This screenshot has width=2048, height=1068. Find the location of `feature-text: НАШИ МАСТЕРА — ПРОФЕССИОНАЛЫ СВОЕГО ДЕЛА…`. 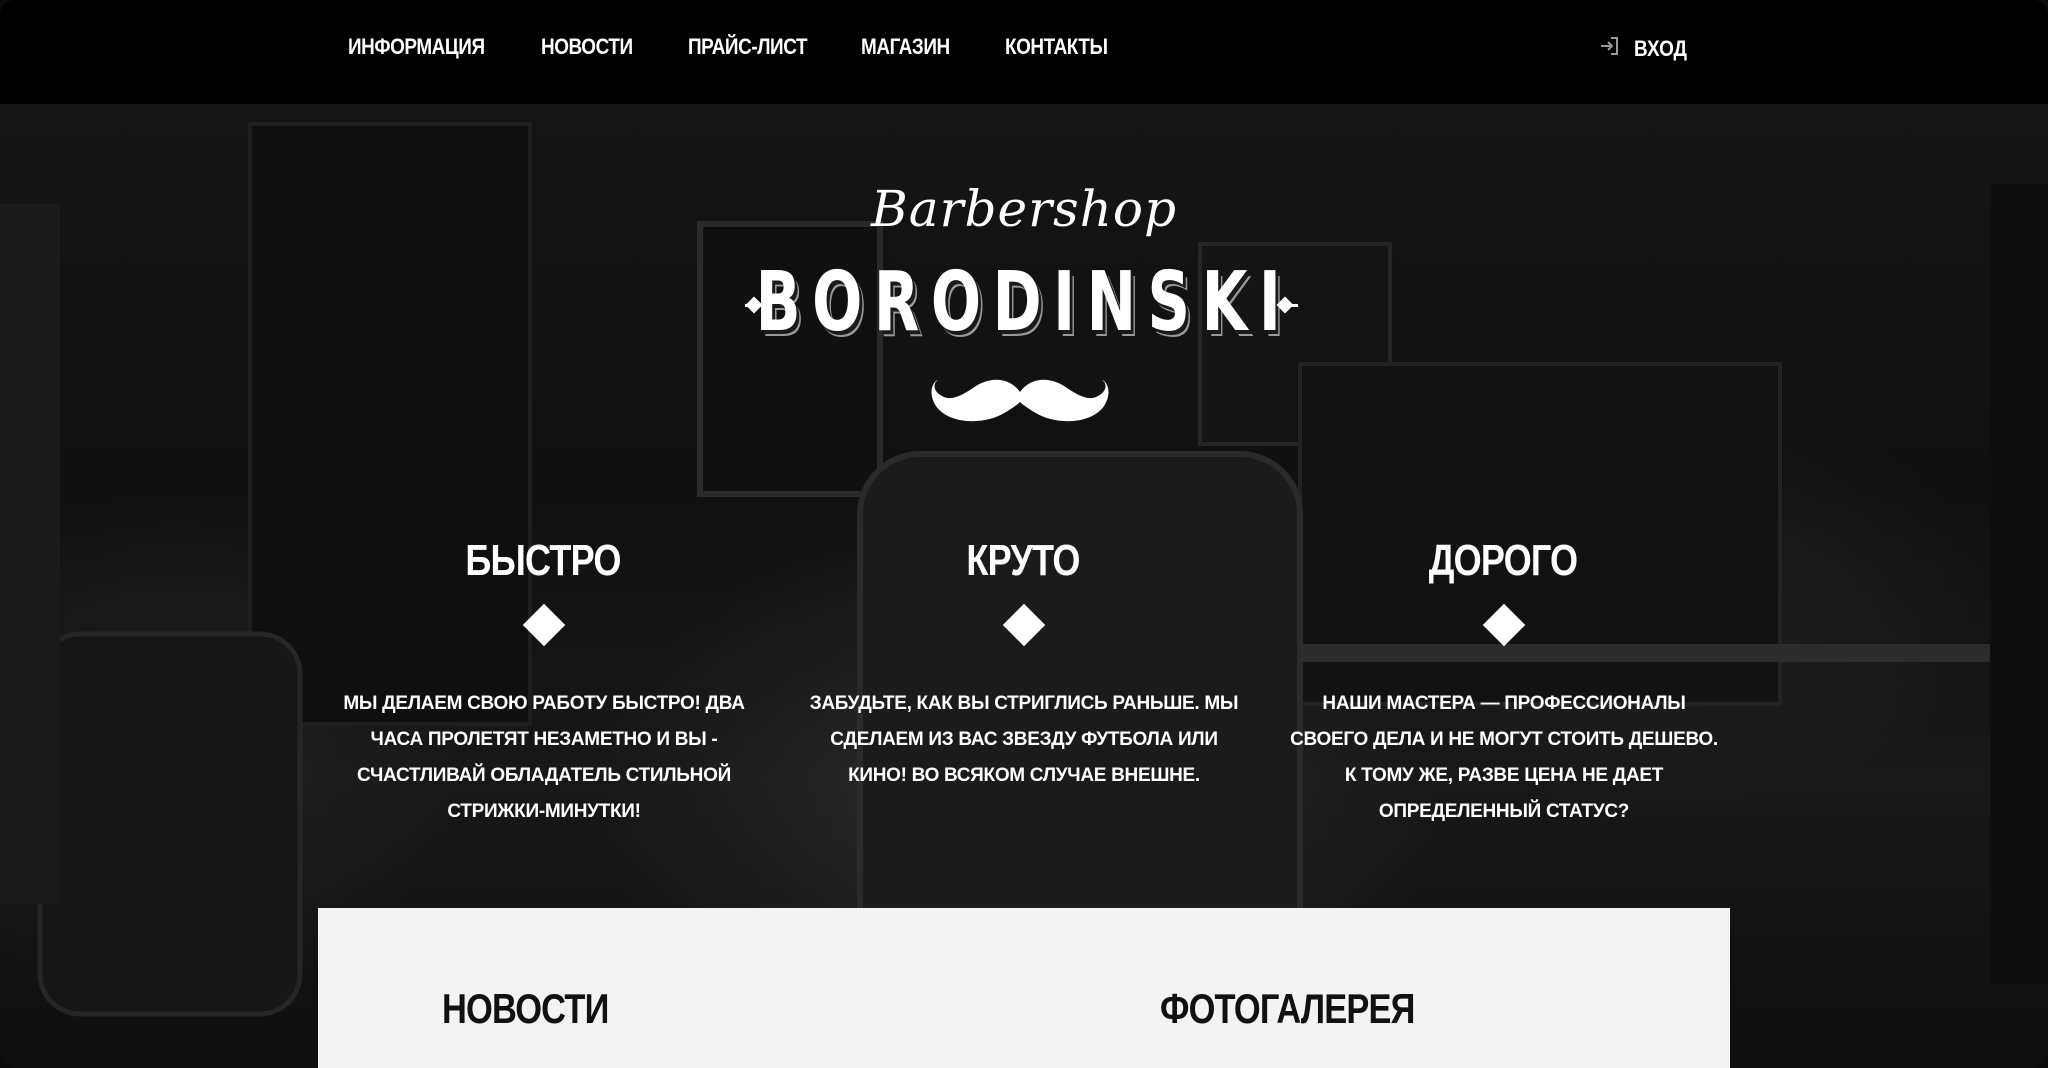

feature-text: НАШИ МАСТЕРА — ПРОФЕССИОНАЛЫ СВОЕГО ДЕЛА… is located at coordinates (1504, 757).